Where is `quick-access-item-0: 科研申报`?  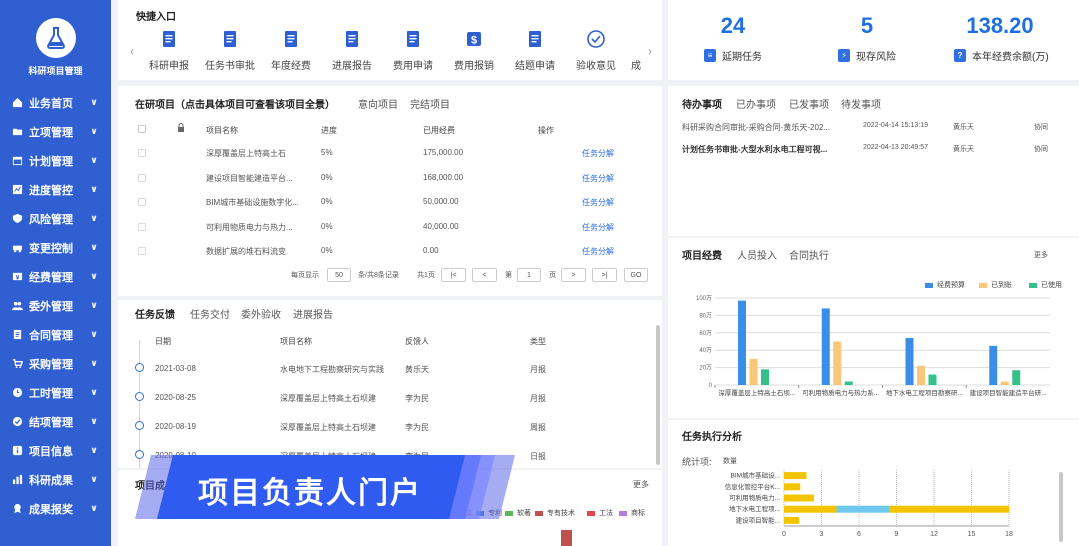 quick-access-item-0: 科研申报 is located at coordinates (169, 51).